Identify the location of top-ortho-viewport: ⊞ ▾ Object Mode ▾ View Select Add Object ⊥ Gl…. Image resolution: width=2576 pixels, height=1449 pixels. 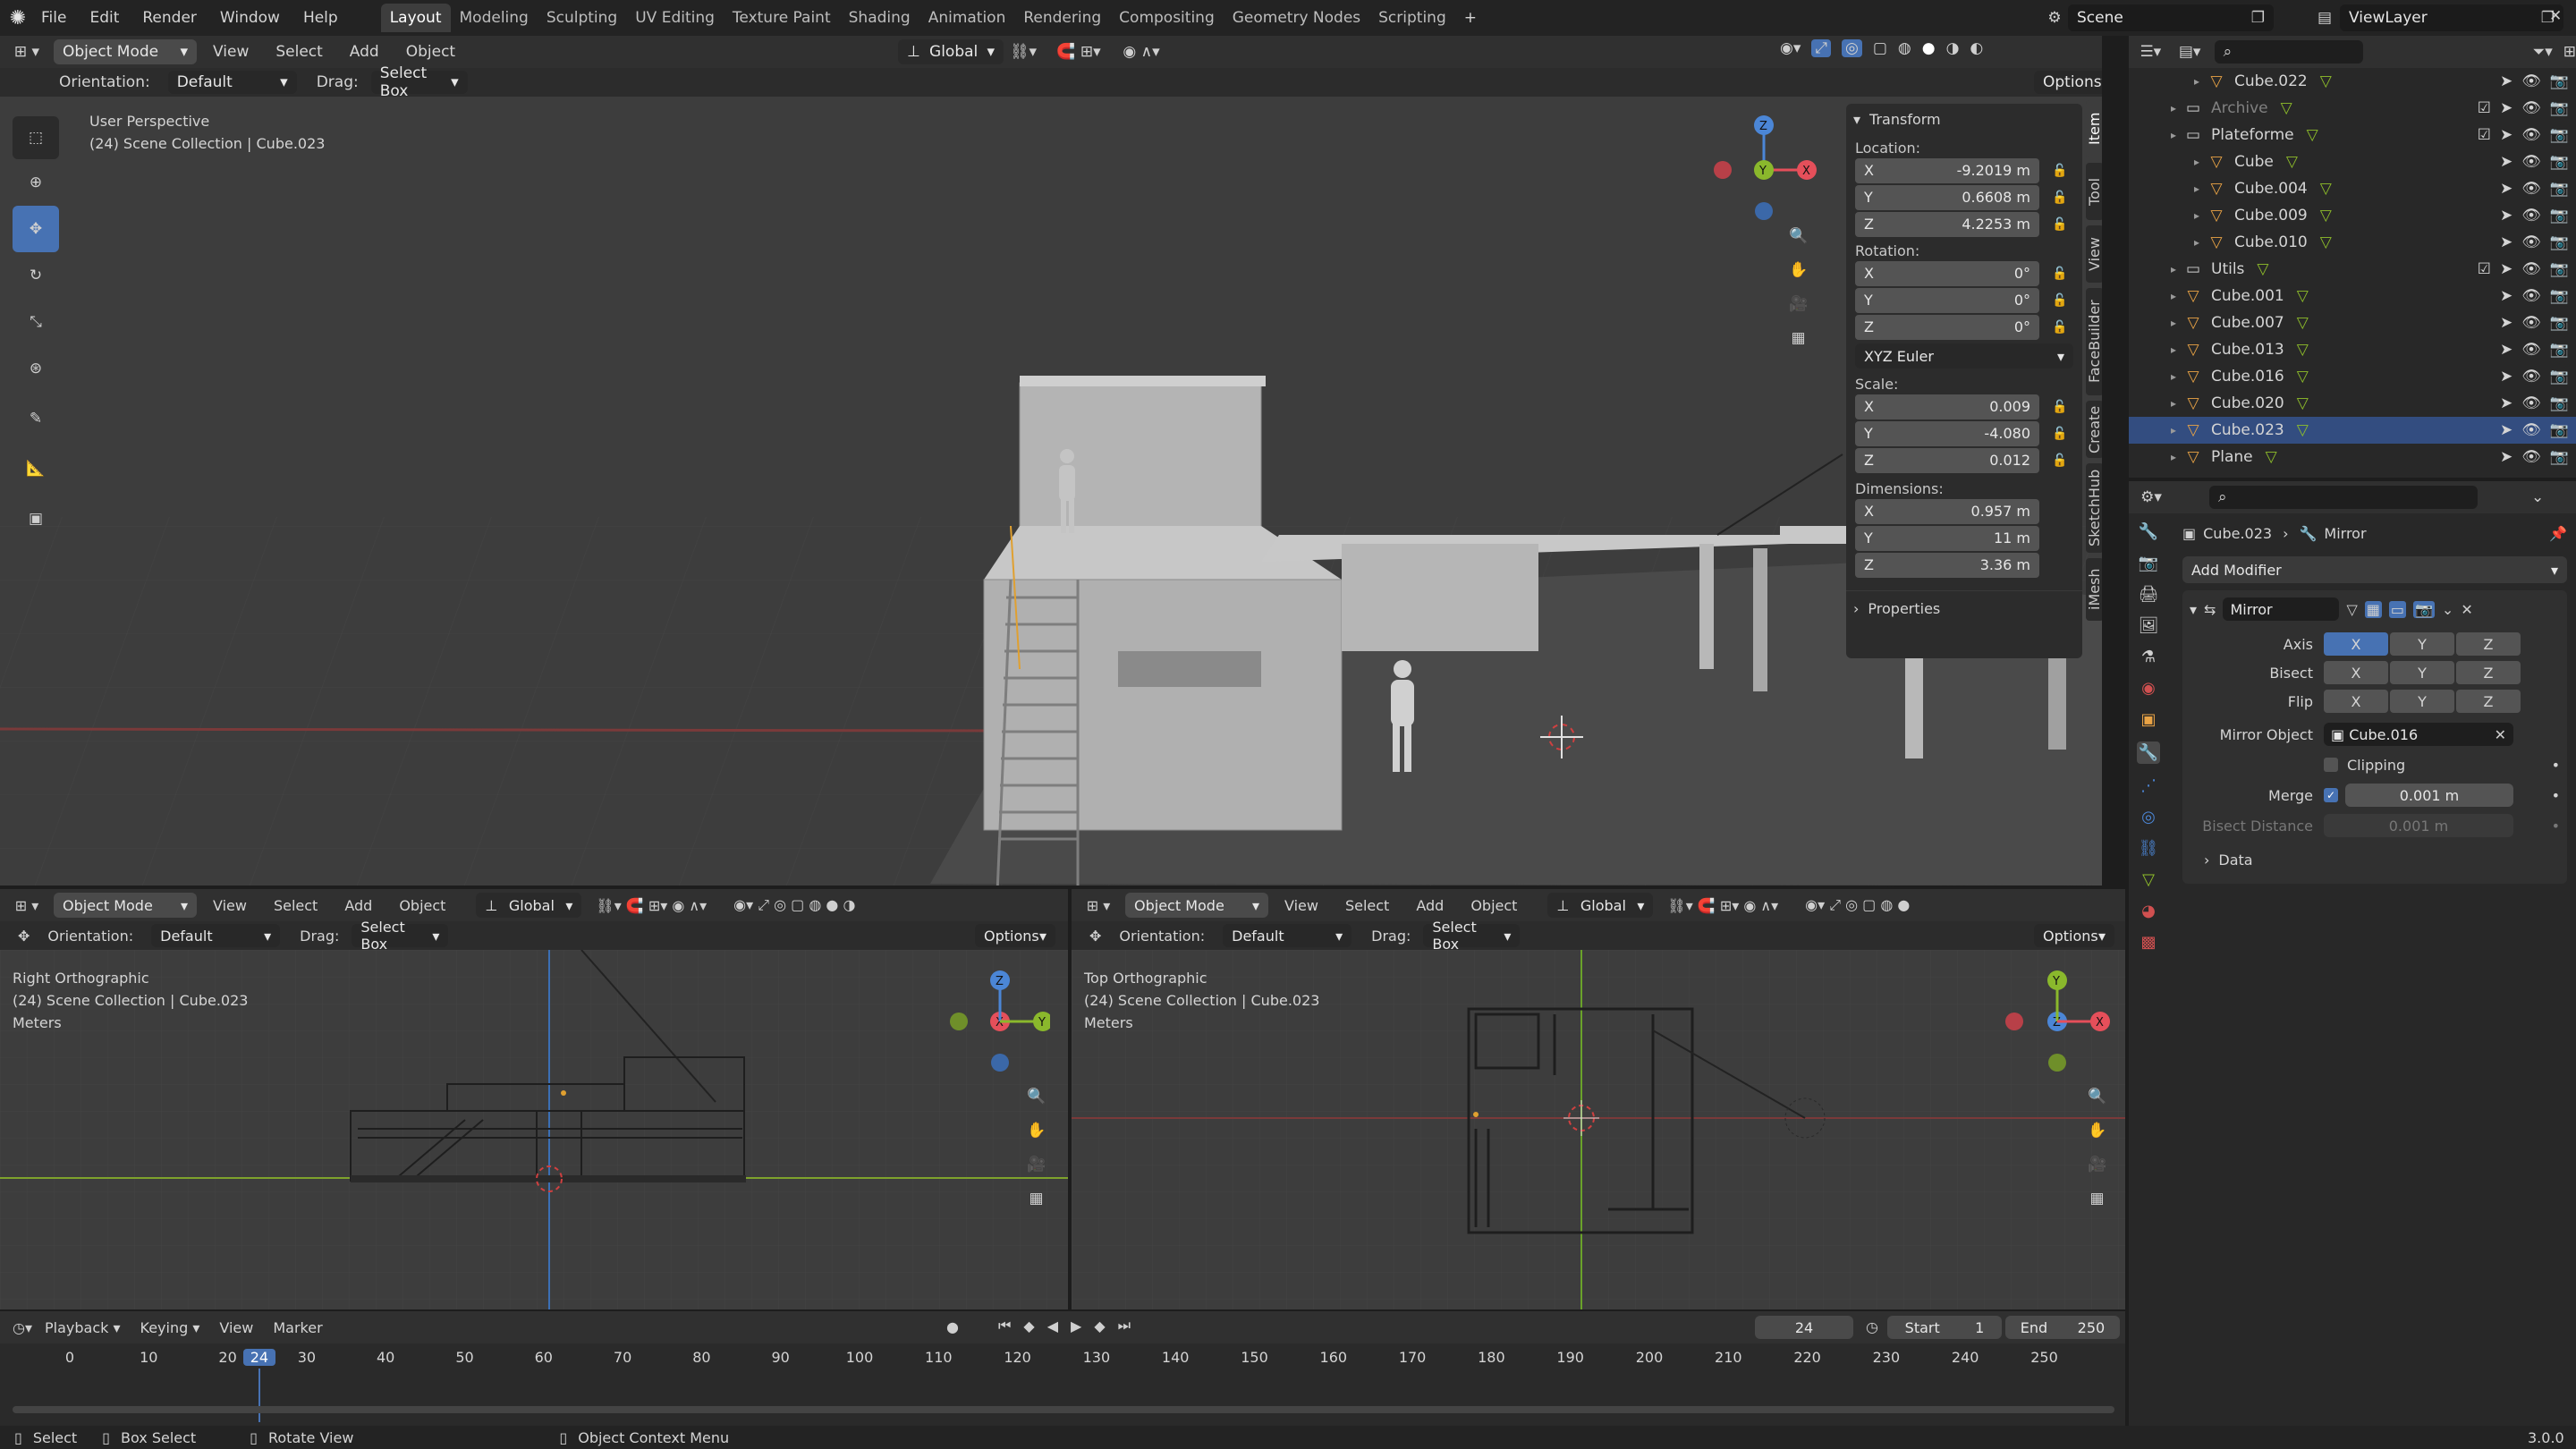
(1598, 1099).